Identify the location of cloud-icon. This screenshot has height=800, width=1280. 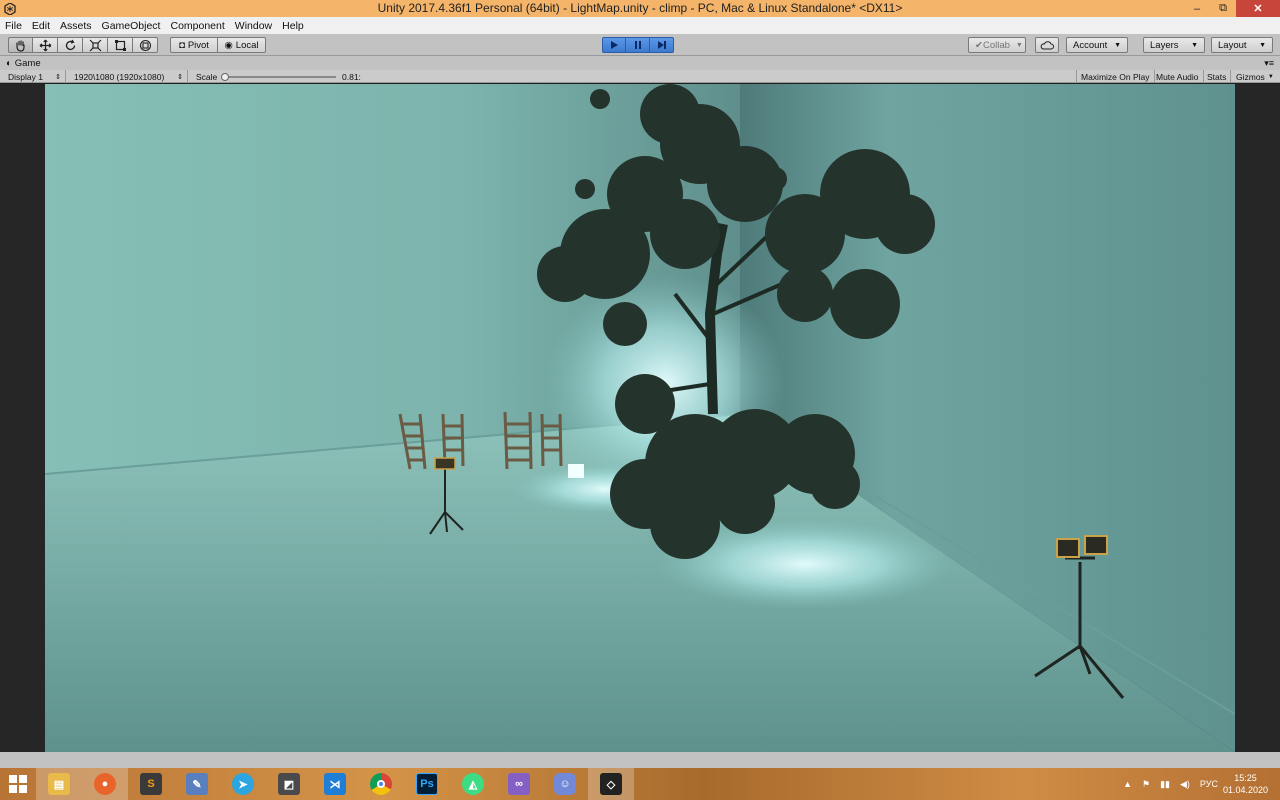
(1047, 44).